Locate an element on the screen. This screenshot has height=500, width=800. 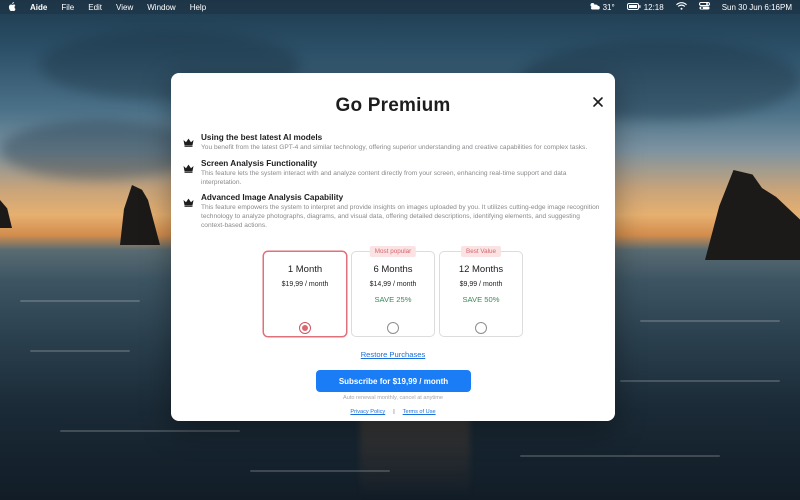
legal-links: Privacy Policy | Terms of Use is located at coordinates (393, 412).